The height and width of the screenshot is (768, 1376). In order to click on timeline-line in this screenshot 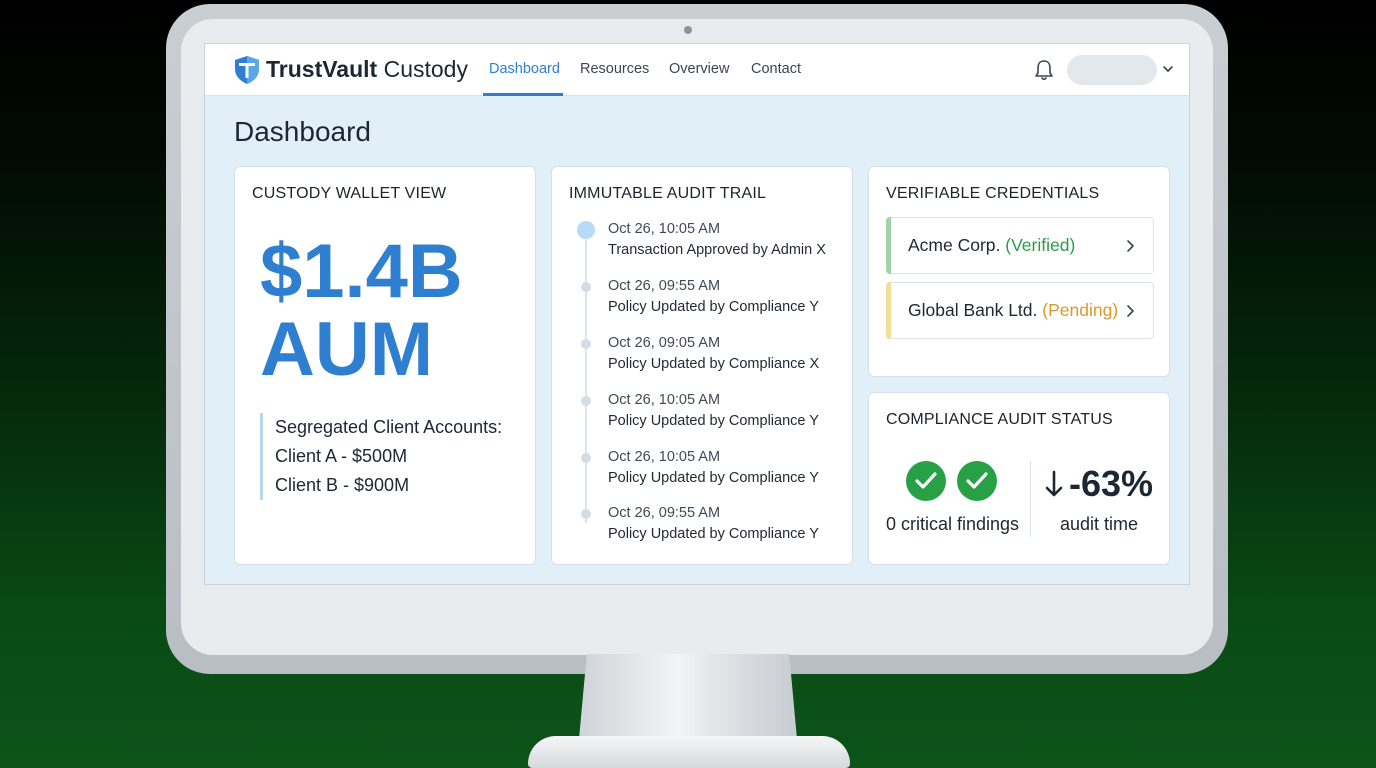, I will do `click(586, 378)`.